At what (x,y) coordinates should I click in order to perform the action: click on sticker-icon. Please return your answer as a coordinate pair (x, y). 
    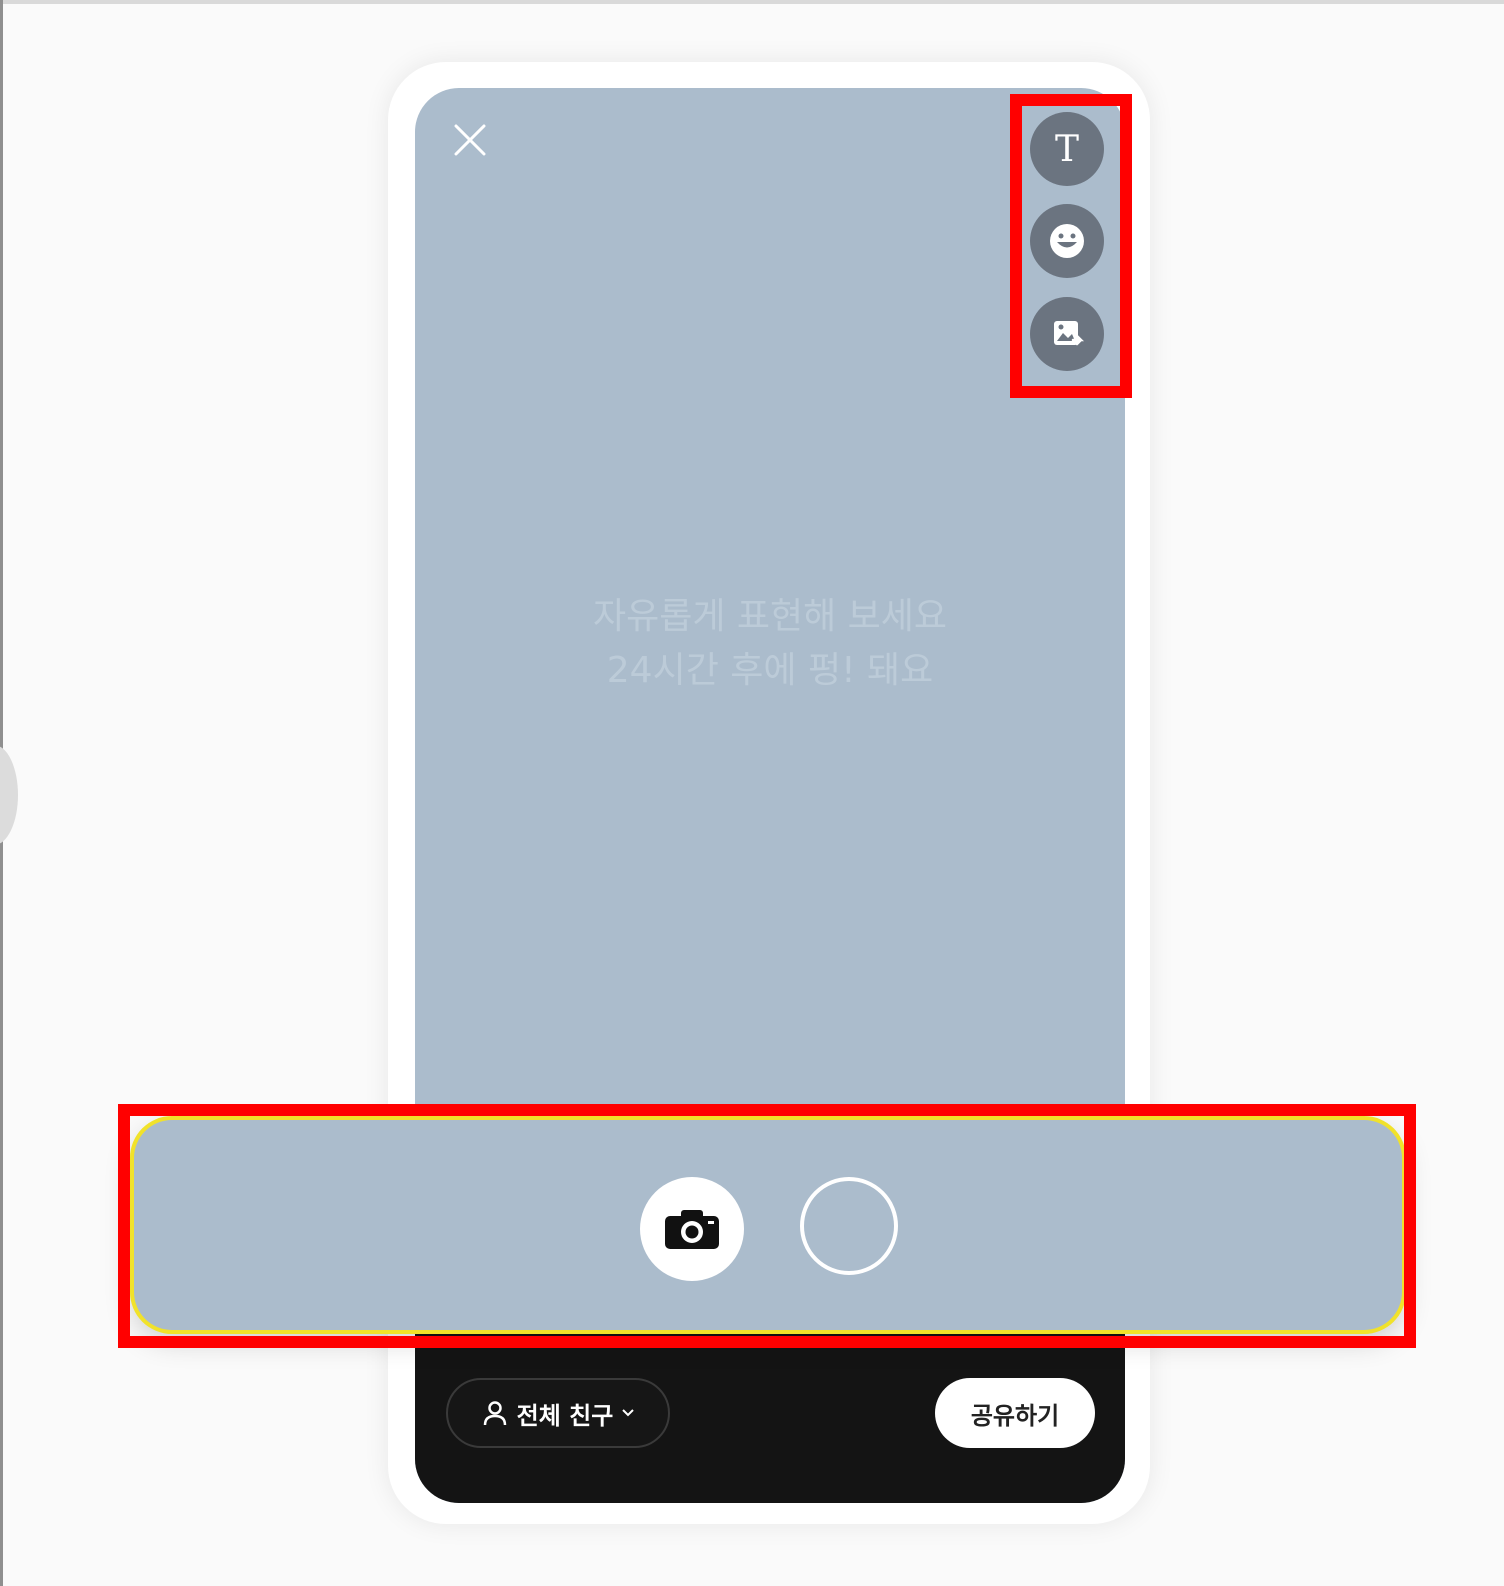
    Looking at the image, I should click on (1067, 241).